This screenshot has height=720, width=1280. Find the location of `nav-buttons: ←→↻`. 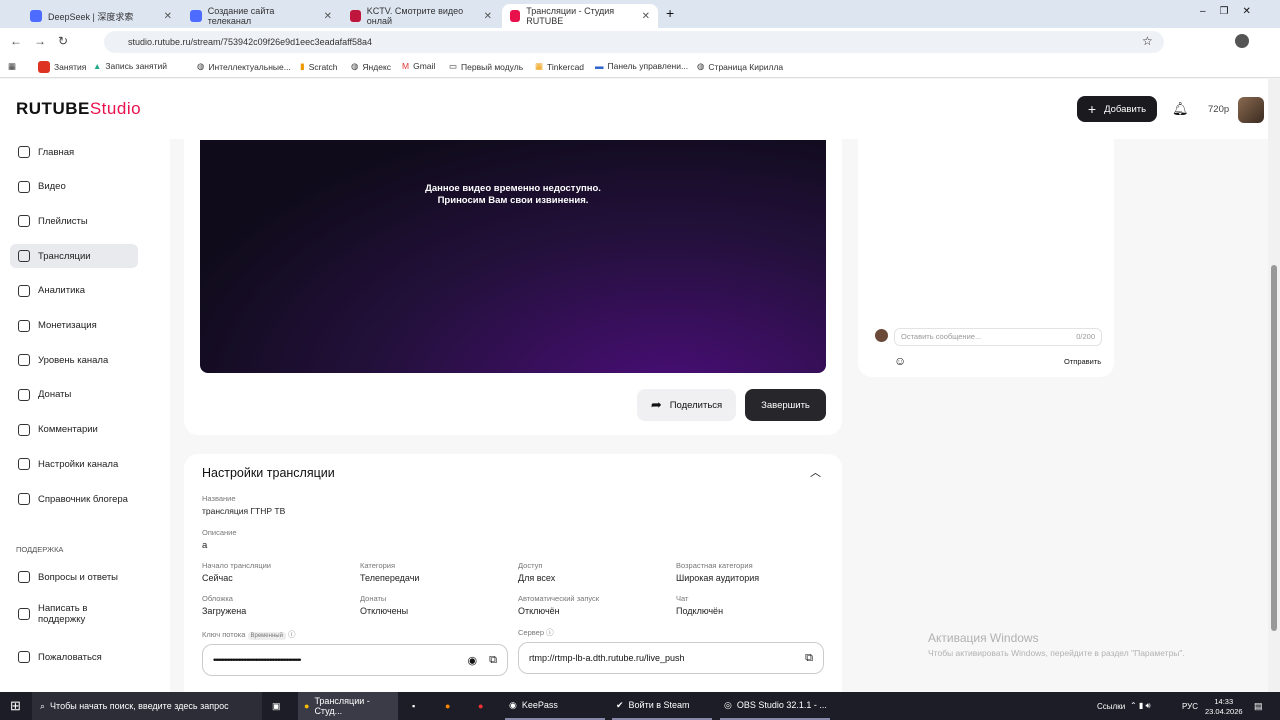

nav-buttons: ←→↻ is located at coordinates (45, 41).